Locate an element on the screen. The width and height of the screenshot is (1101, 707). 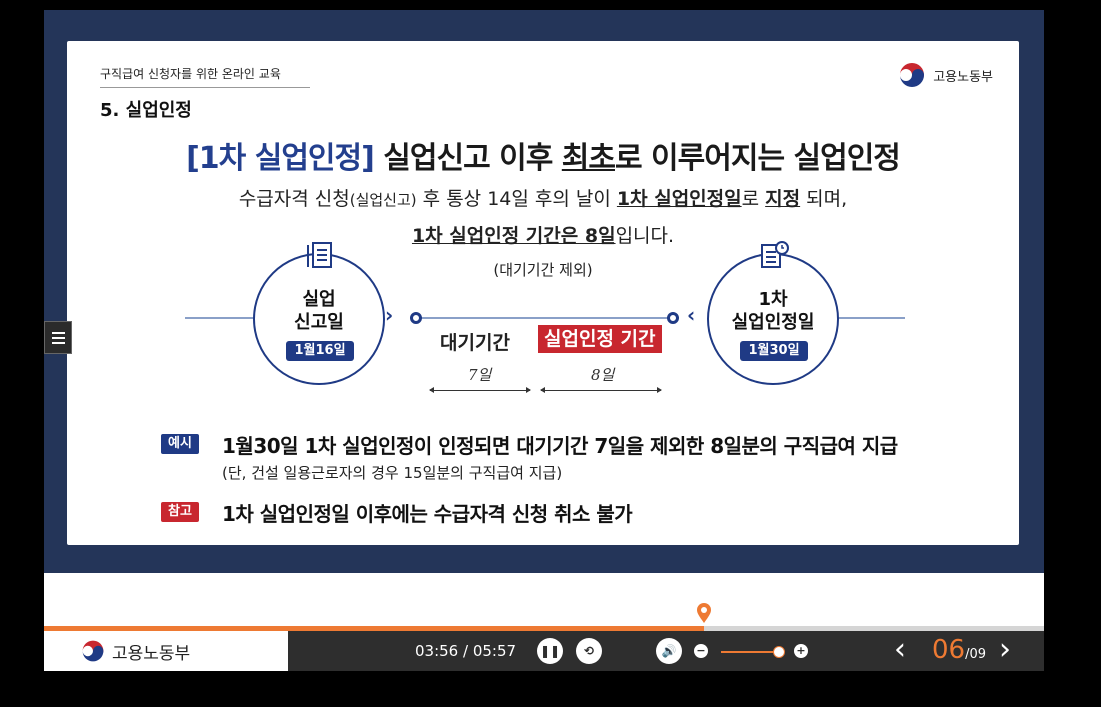
headline-text-b: 로 이루어지는 실업인정 is located at coordinates (758, 158).